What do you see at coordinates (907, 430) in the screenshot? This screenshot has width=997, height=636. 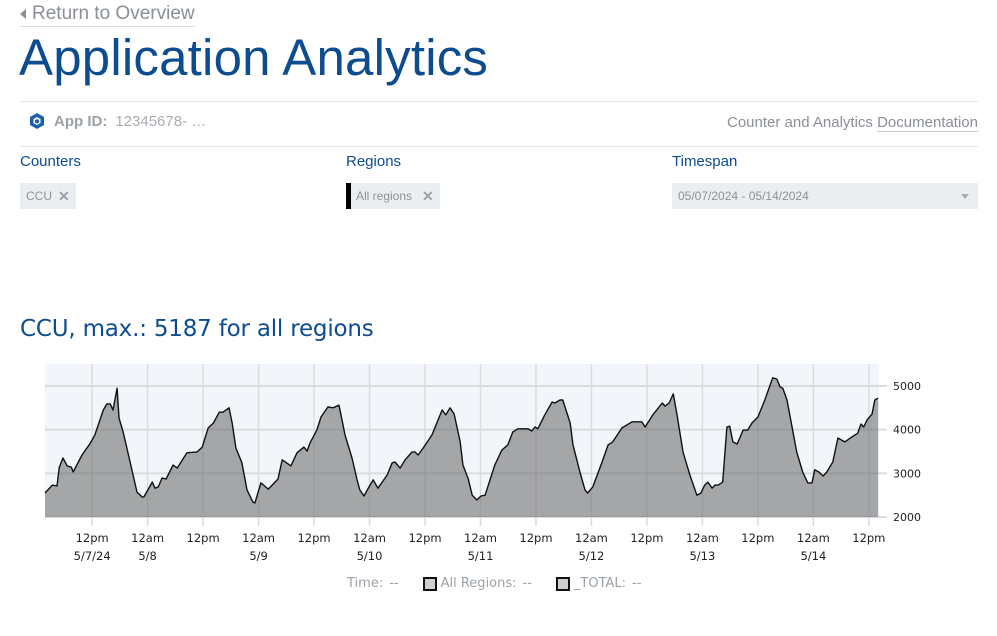 I see `y-tick-label: 4000` at bounding box center [907, 430].